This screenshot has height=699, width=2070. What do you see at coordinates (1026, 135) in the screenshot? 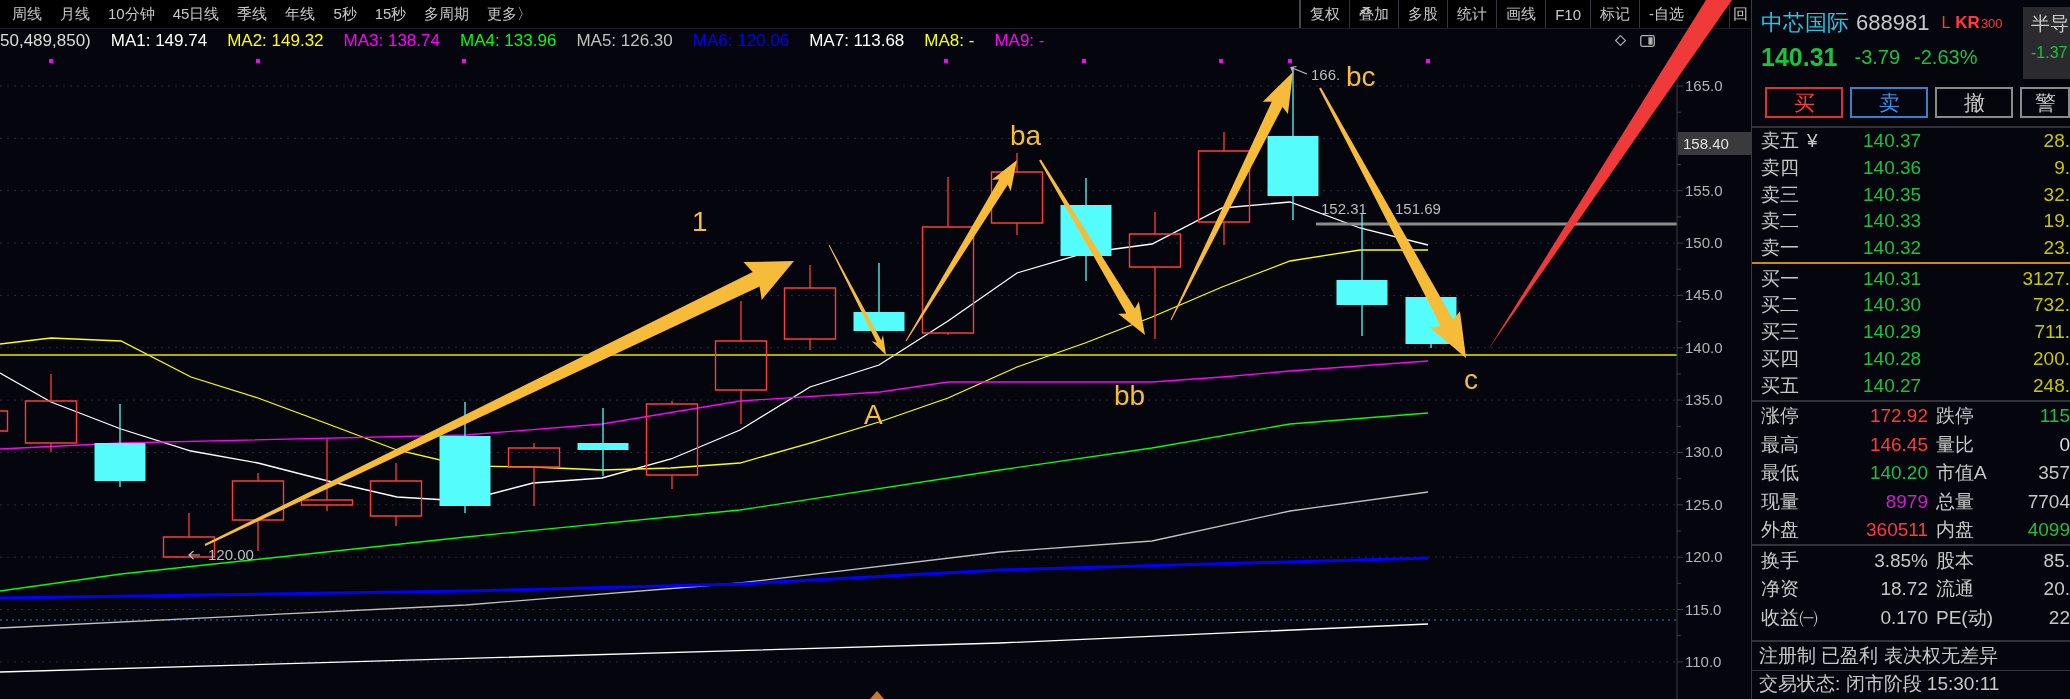
I see `wave-label: ba` at bounding box center [1026, 135].